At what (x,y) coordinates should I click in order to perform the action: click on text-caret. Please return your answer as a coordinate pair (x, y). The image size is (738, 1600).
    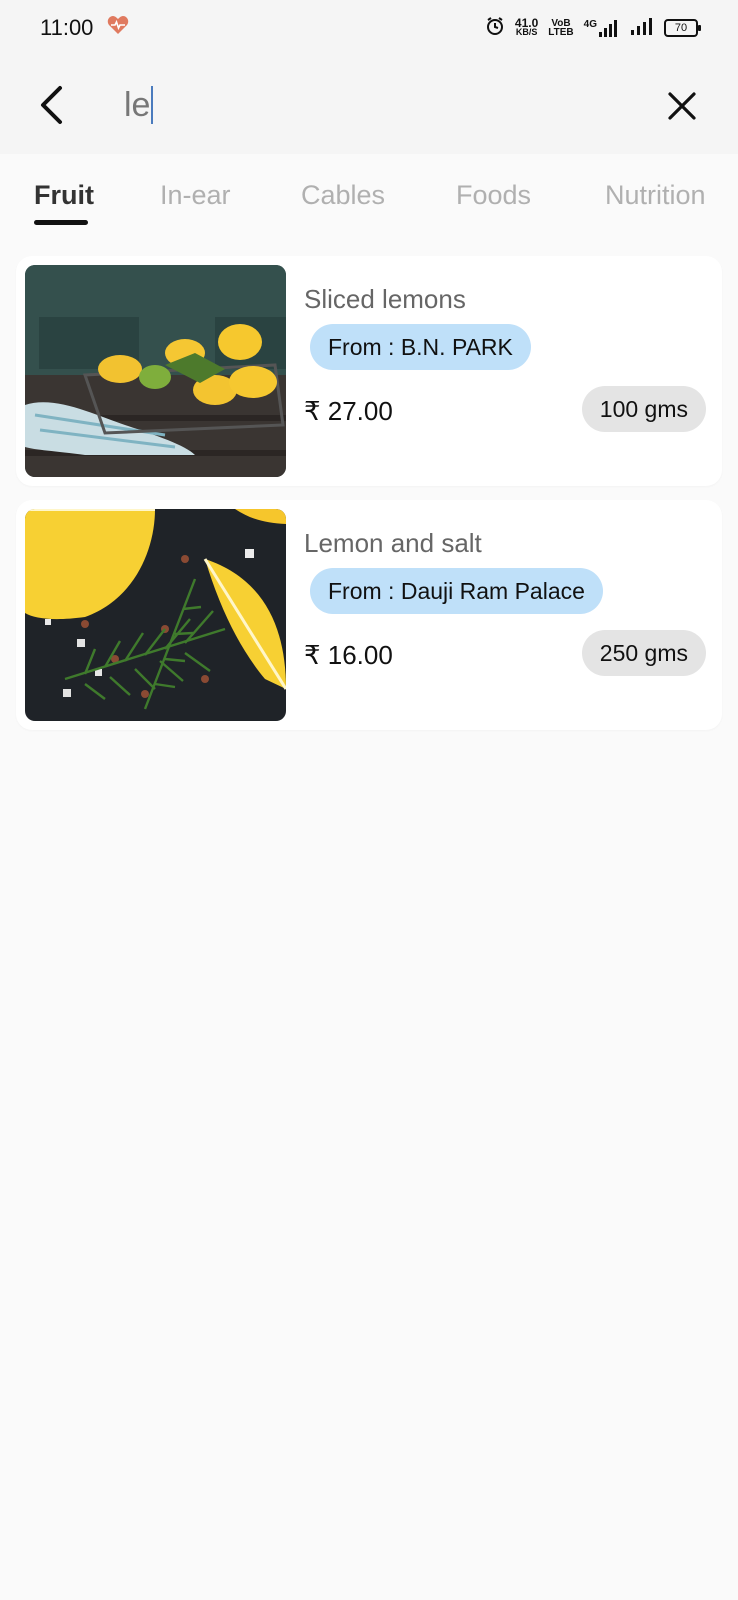
    Looking at the image, I should click on (152, 105).